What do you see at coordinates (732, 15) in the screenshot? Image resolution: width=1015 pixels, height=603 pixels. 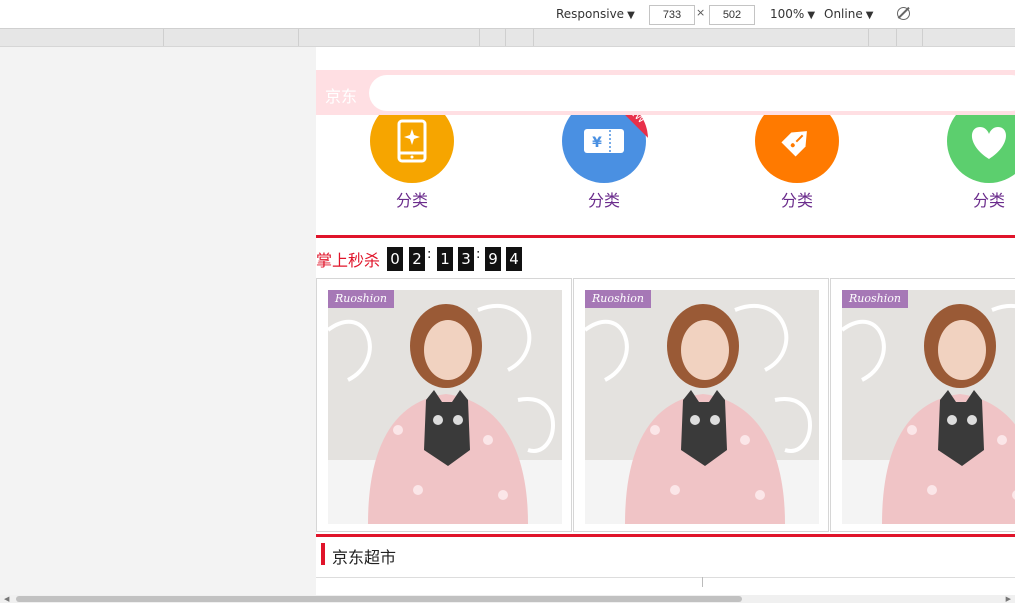 I see `height-input` at bounding box center [732, 15].